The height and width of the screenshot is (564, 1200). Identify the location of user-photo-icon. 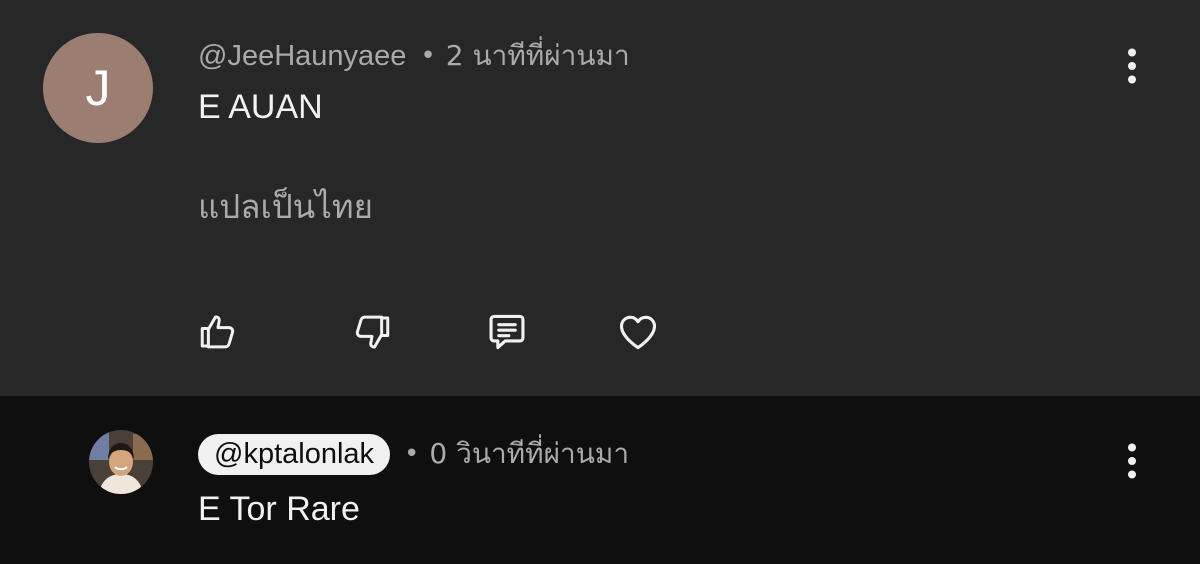
(121, 462).